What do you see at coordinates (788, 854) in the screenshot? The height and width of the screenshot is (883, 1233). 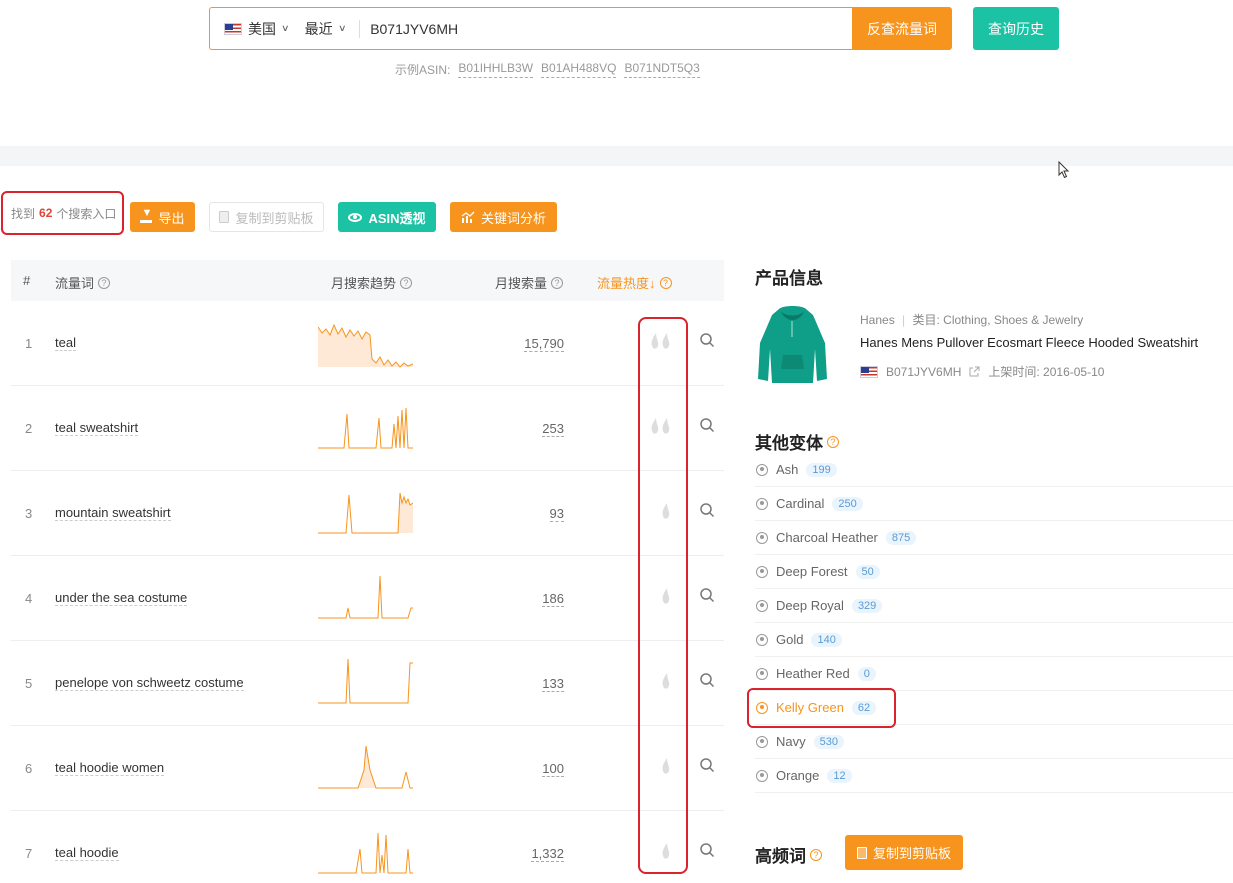 I see `high-freq-title: 高频词 ?` at bounding box center [788, 854].